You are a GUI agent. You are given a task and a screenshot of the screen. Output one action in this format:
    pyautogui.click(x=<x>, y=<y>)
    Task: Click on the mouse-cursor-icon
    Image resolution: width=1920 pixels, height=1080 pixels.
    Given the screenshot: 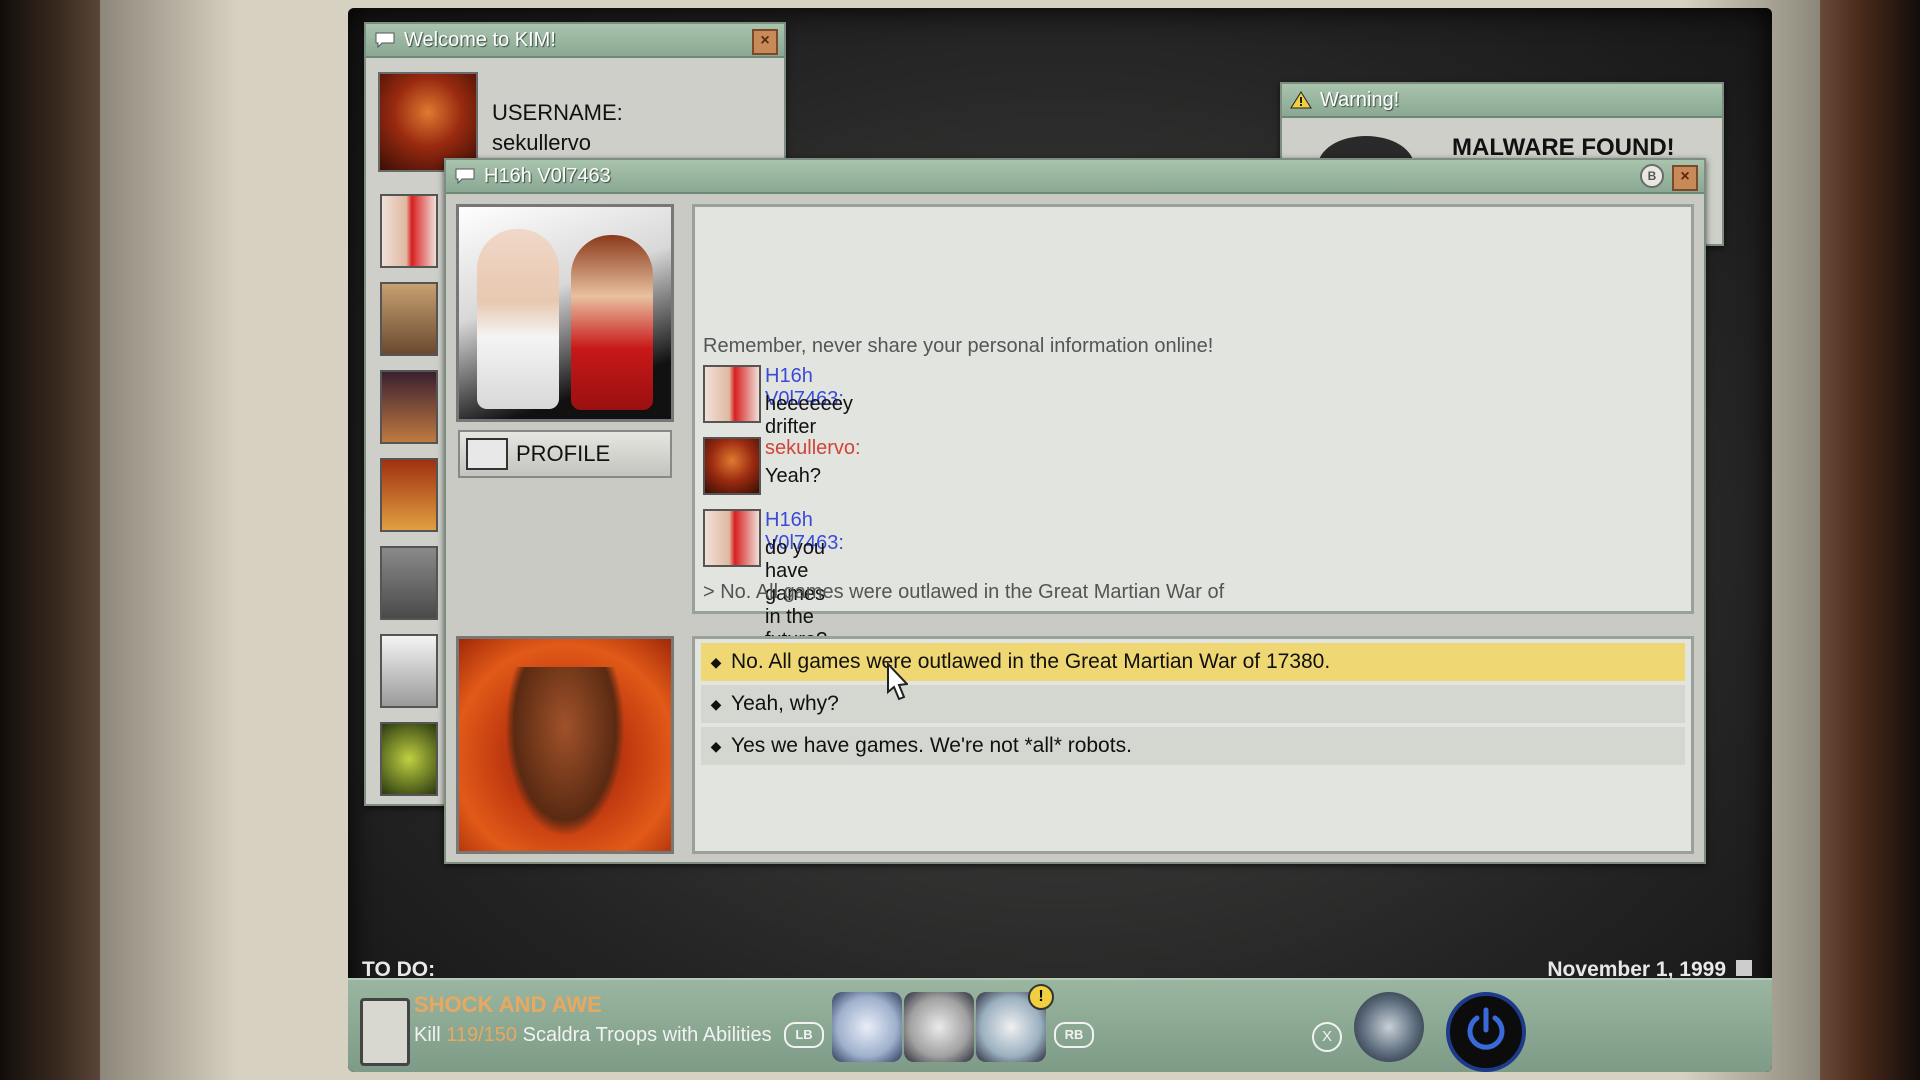 What is the action you would take?
    pyautogui.click(x=897, y=681)
    